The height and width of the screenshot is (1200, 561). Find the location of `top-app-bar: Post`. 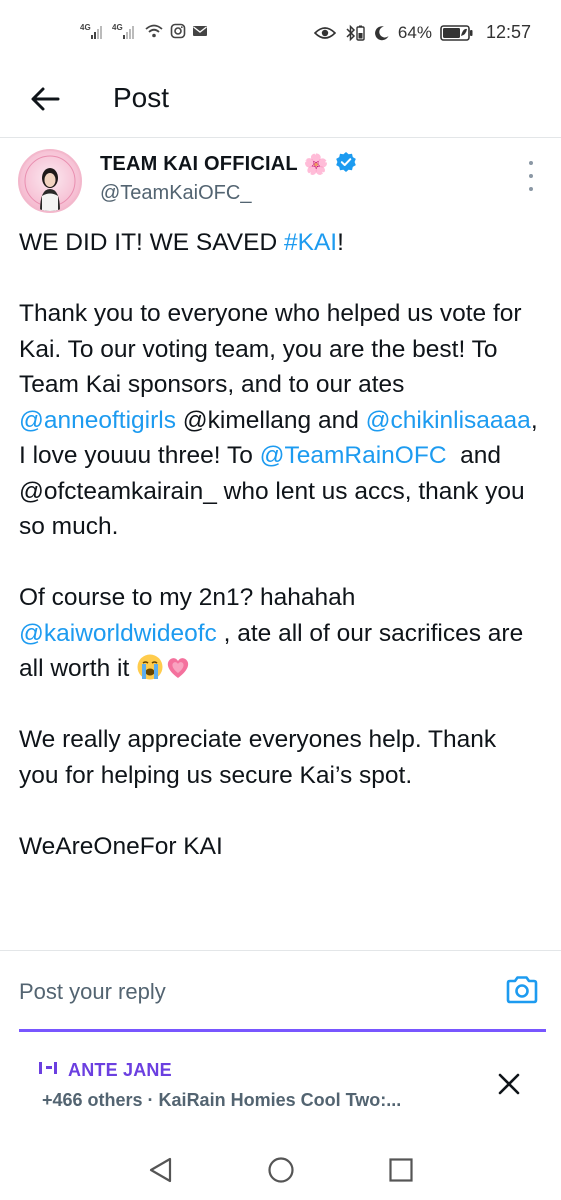

top-app-bar: Post is located at coordinates (280, 100).